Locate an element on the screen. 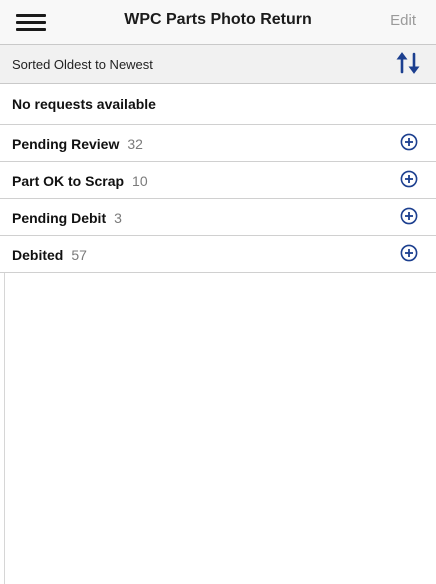  section-label: Debited 57 is located at coordinates (49, 255).